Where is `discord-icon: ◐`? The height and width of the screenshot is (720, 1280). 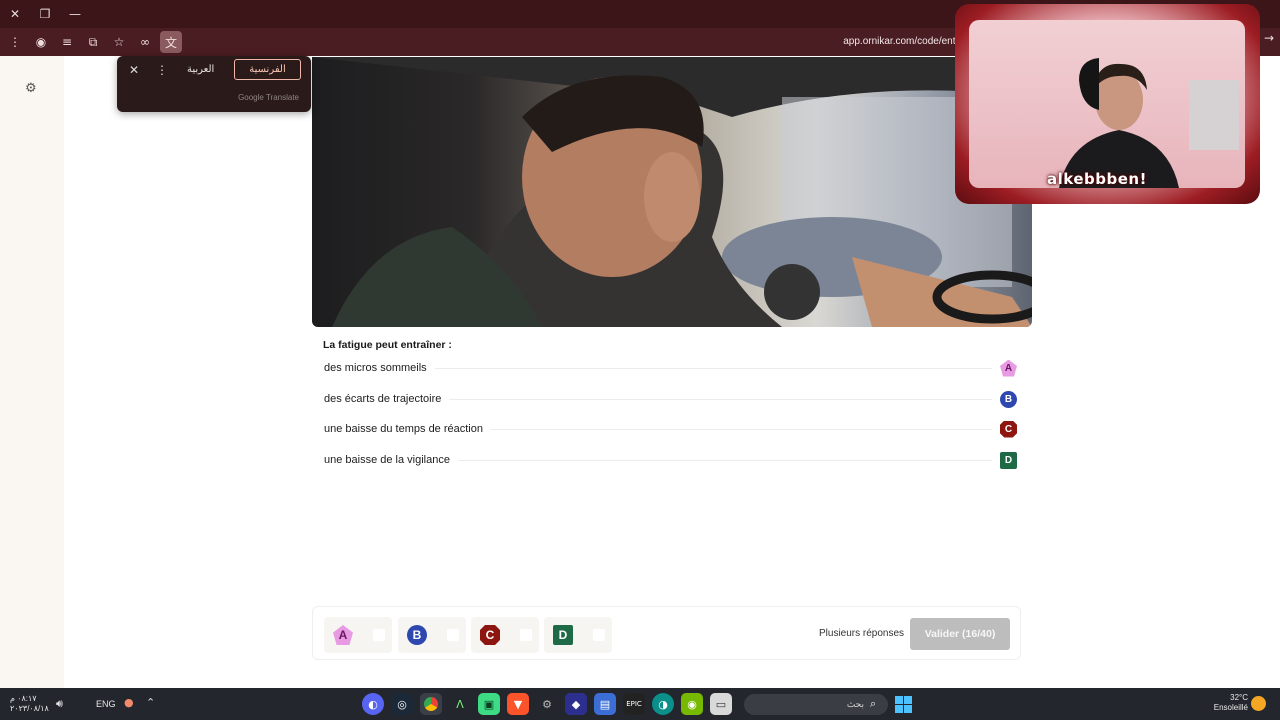
discord-icon: ◐ is located at coordinates (373, 704).